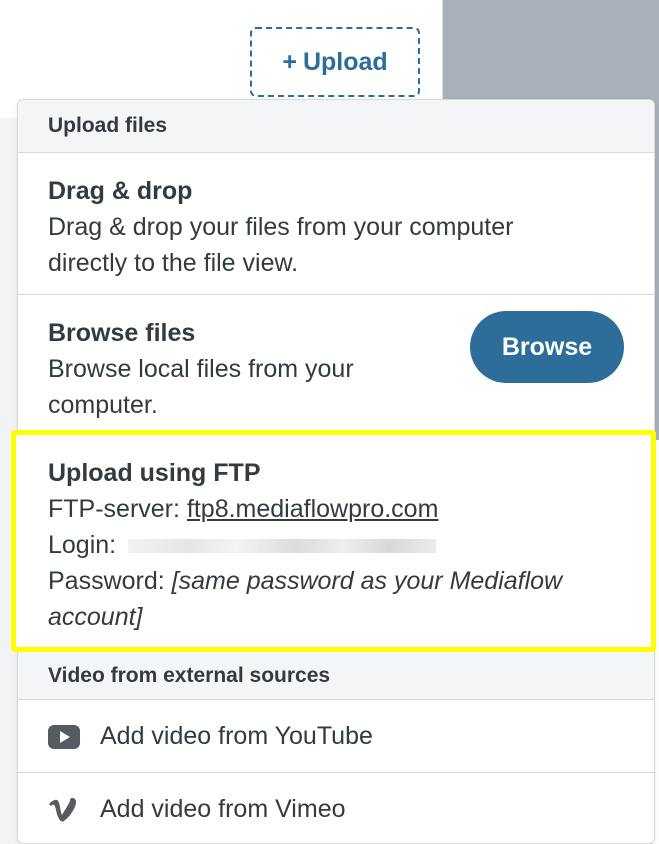 This screenshot has width=659, height=844. What do you see at coordinates (65, 810) in the screenshot?
I see `vimeo-icon` at bounding box center [65, 810].